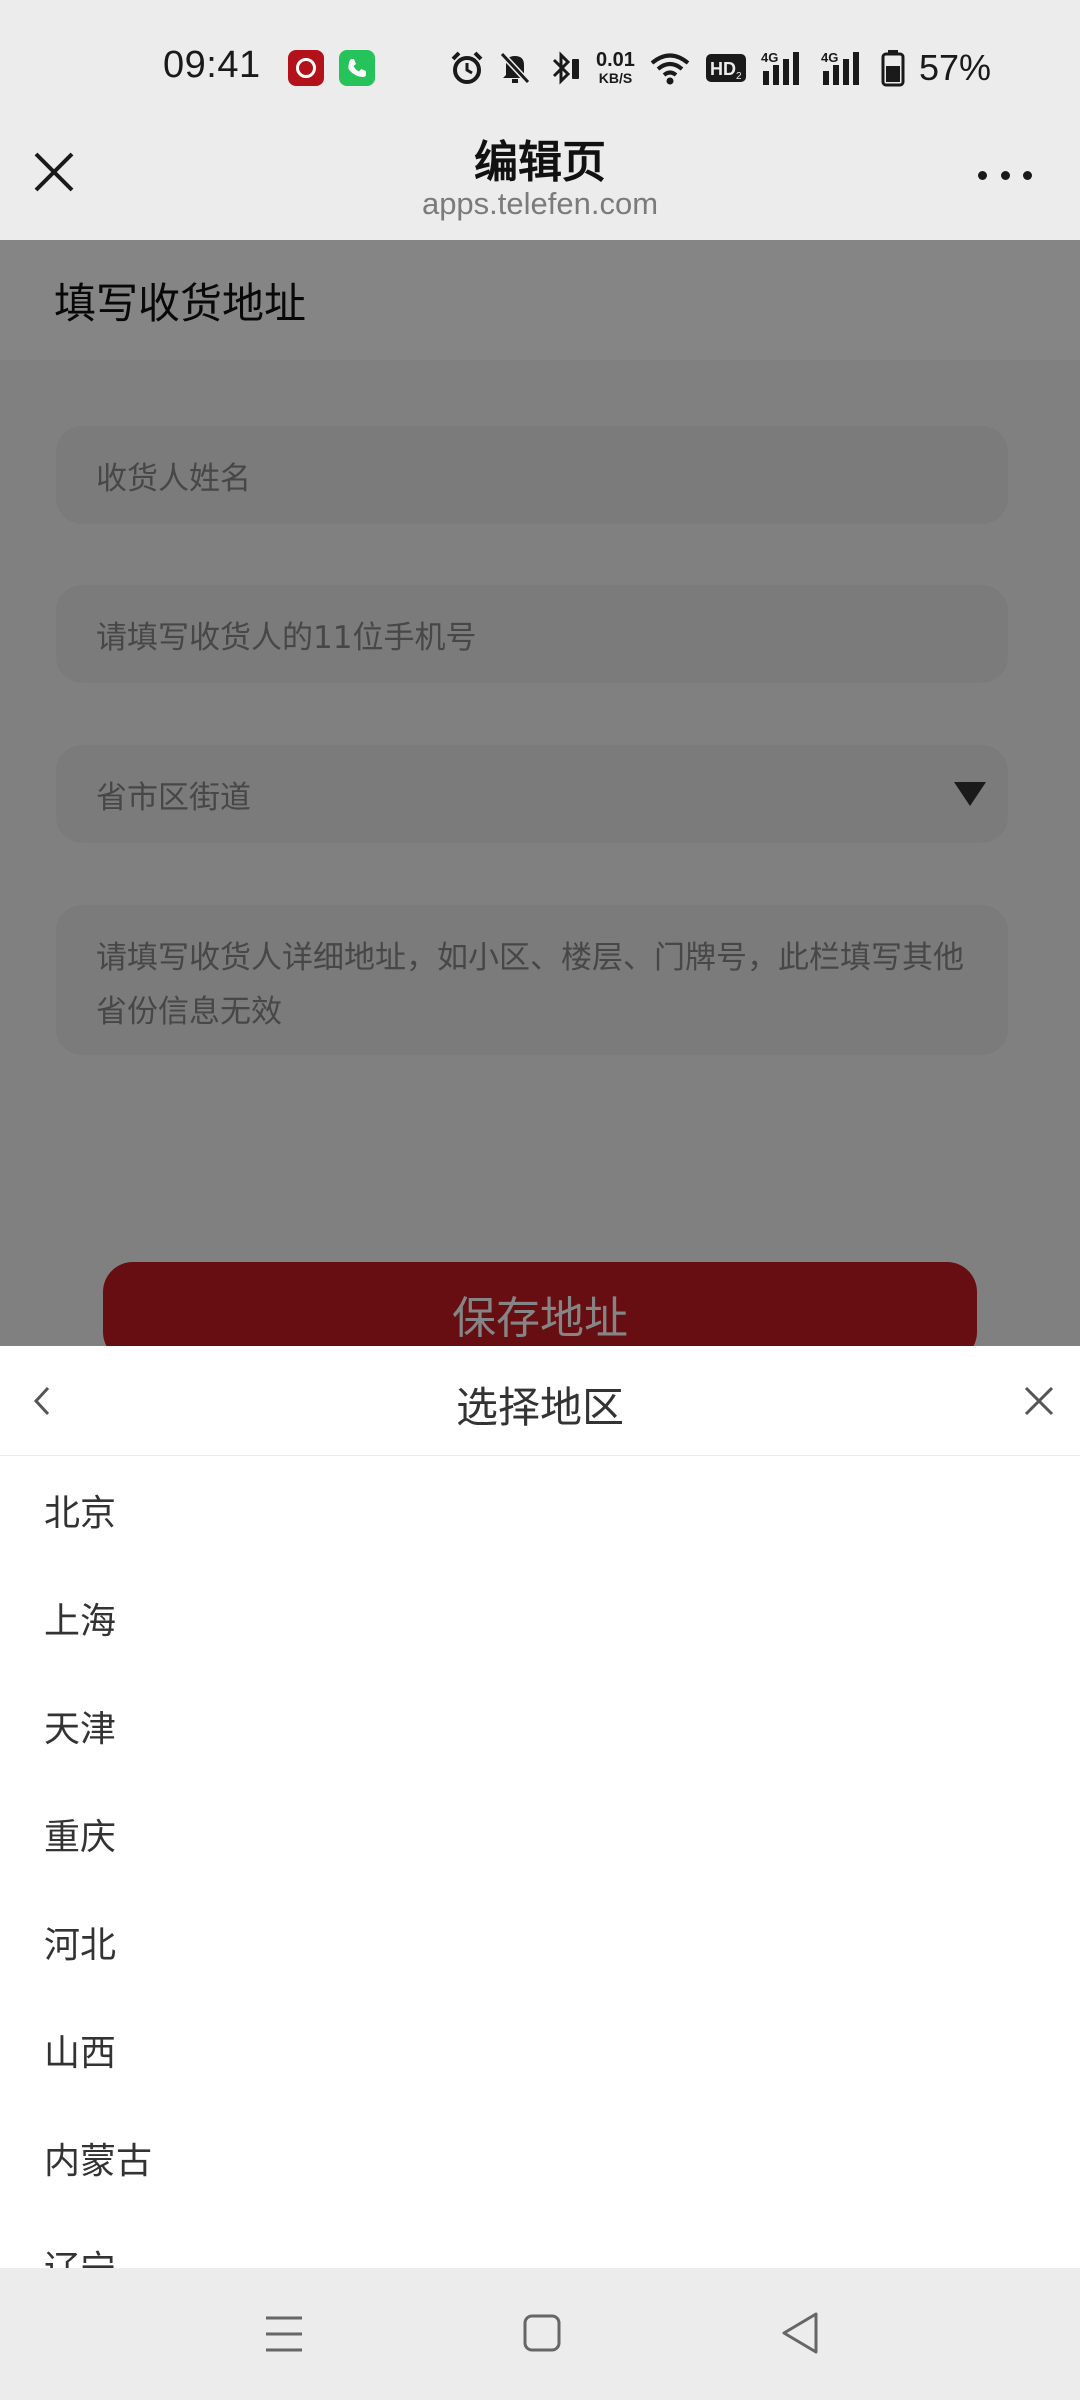  Describe the element at coordinates (306, 68) in the screenshot. I see `icbc-app-icon` at that location.